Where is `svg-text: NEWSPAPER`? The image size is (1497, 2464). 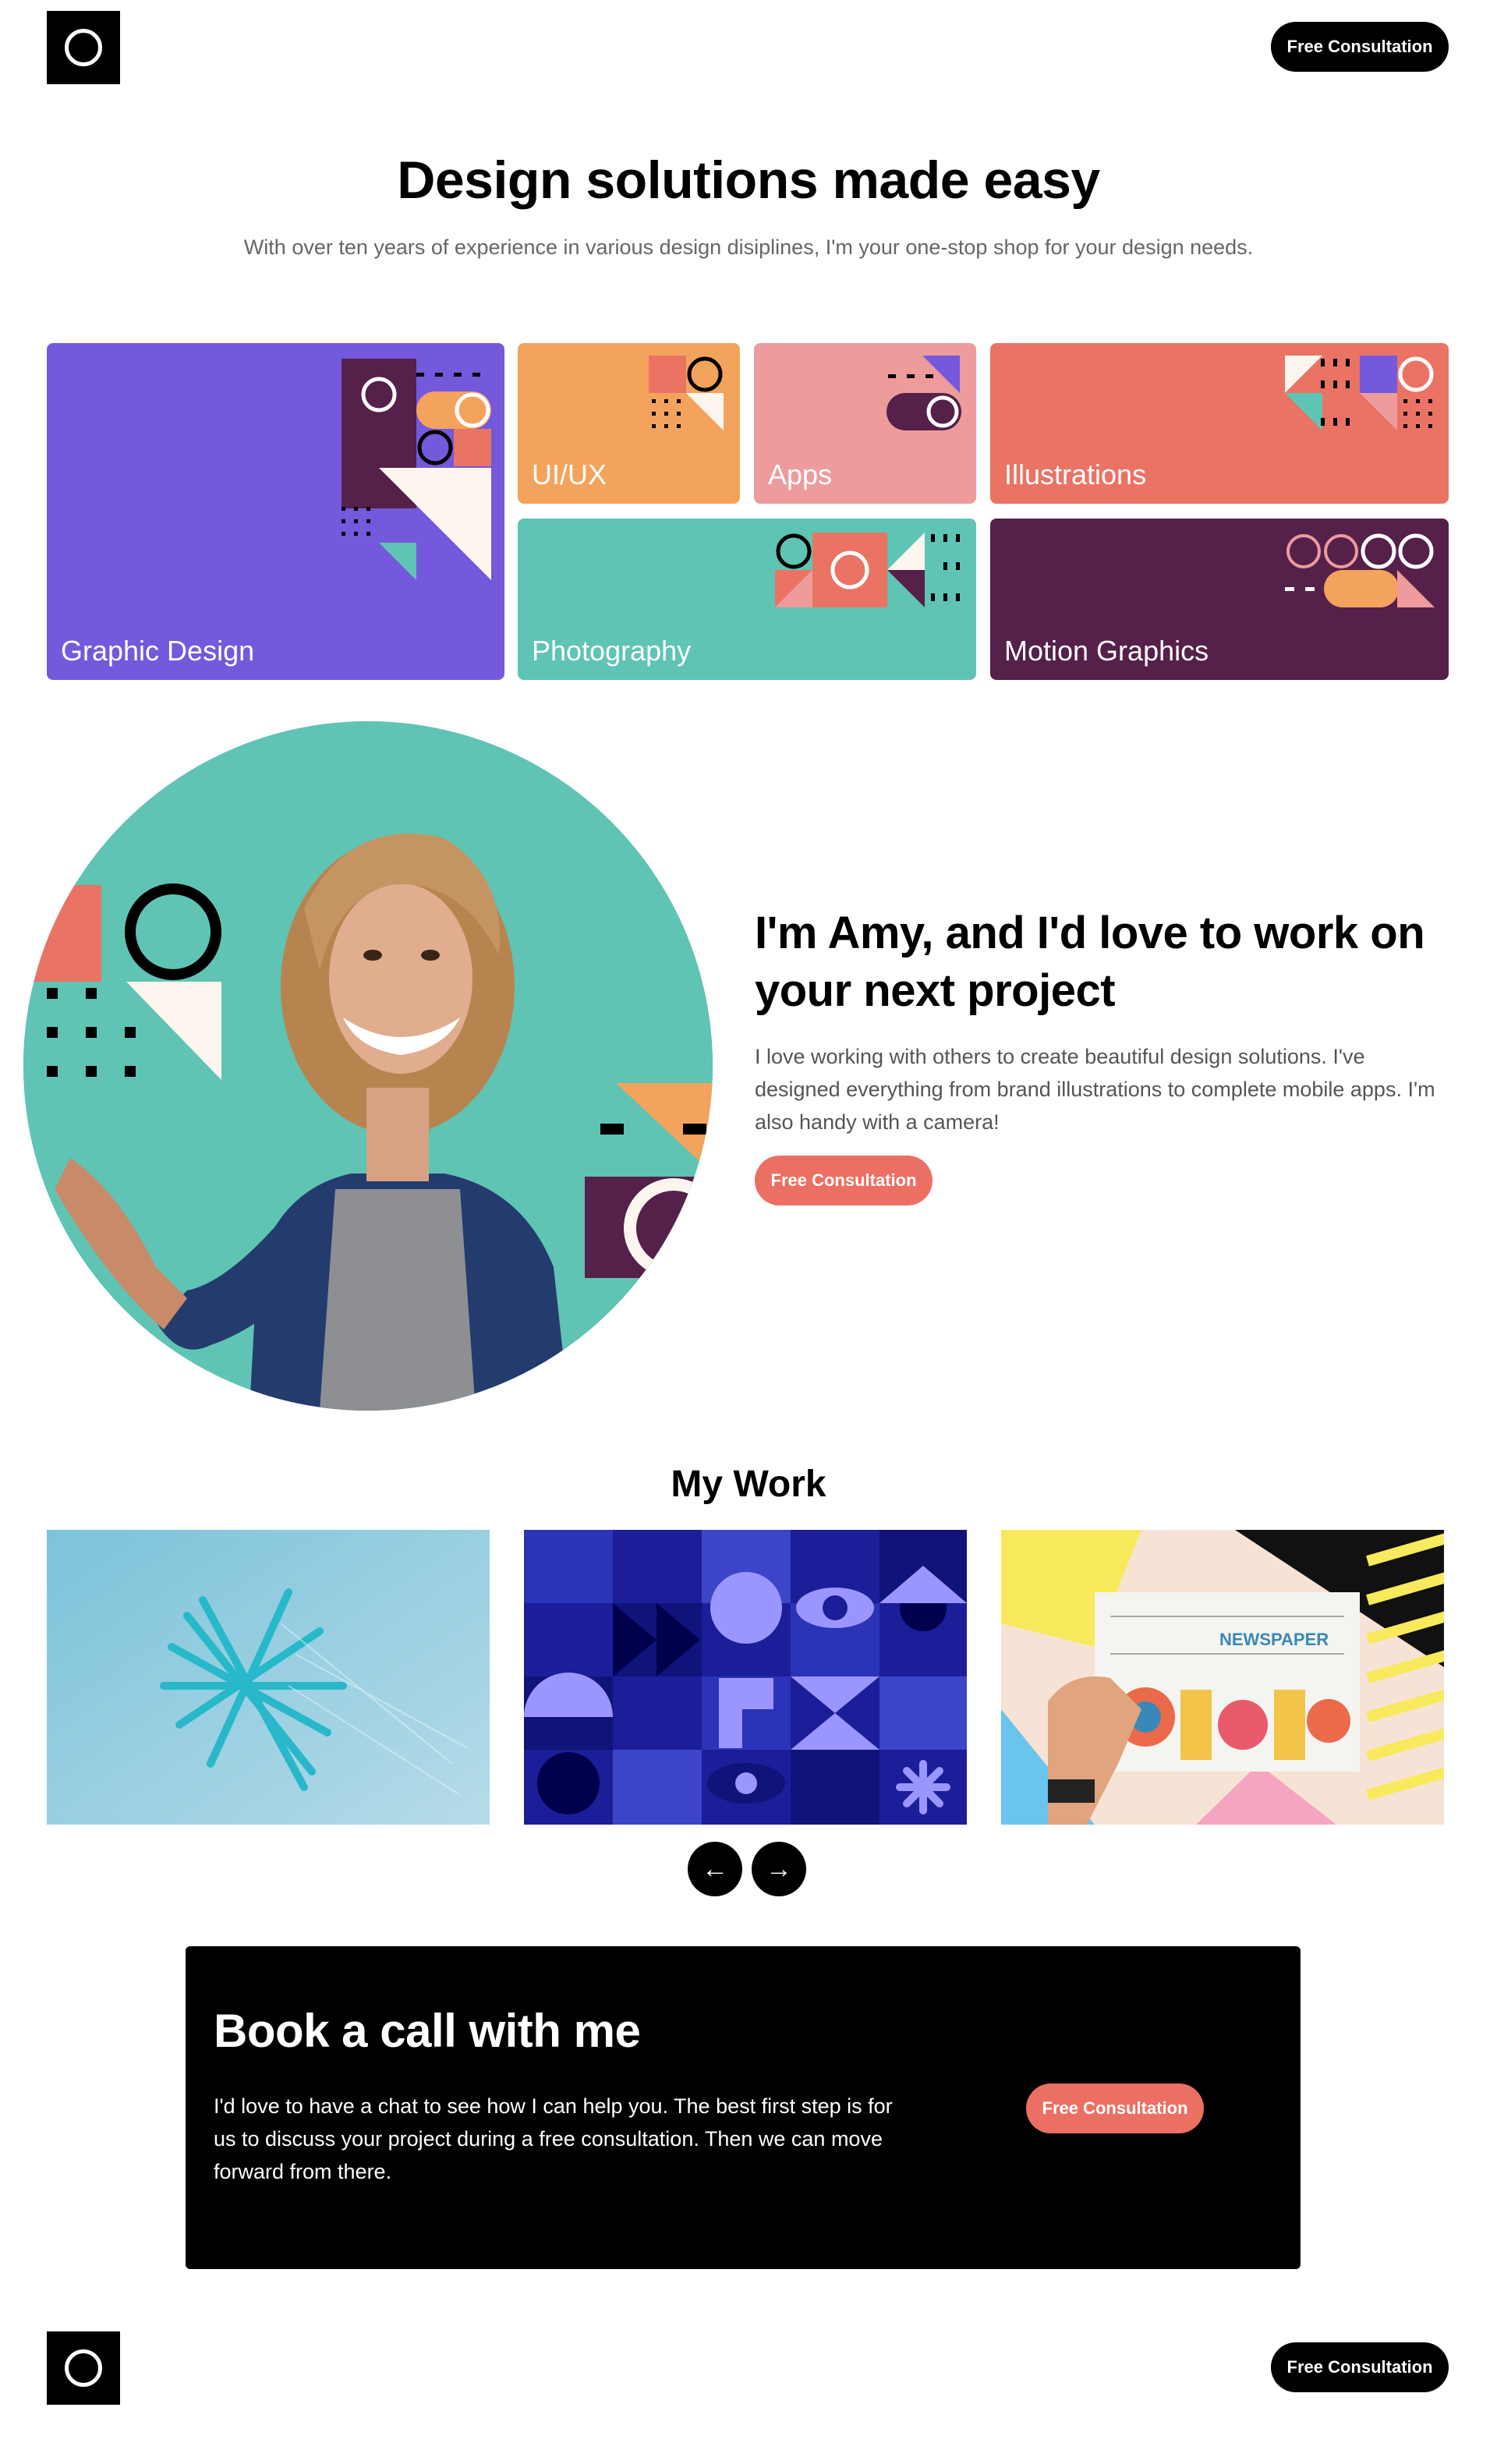
svg-text: NEWSPAPER is located at coordinates (1274, 1639).